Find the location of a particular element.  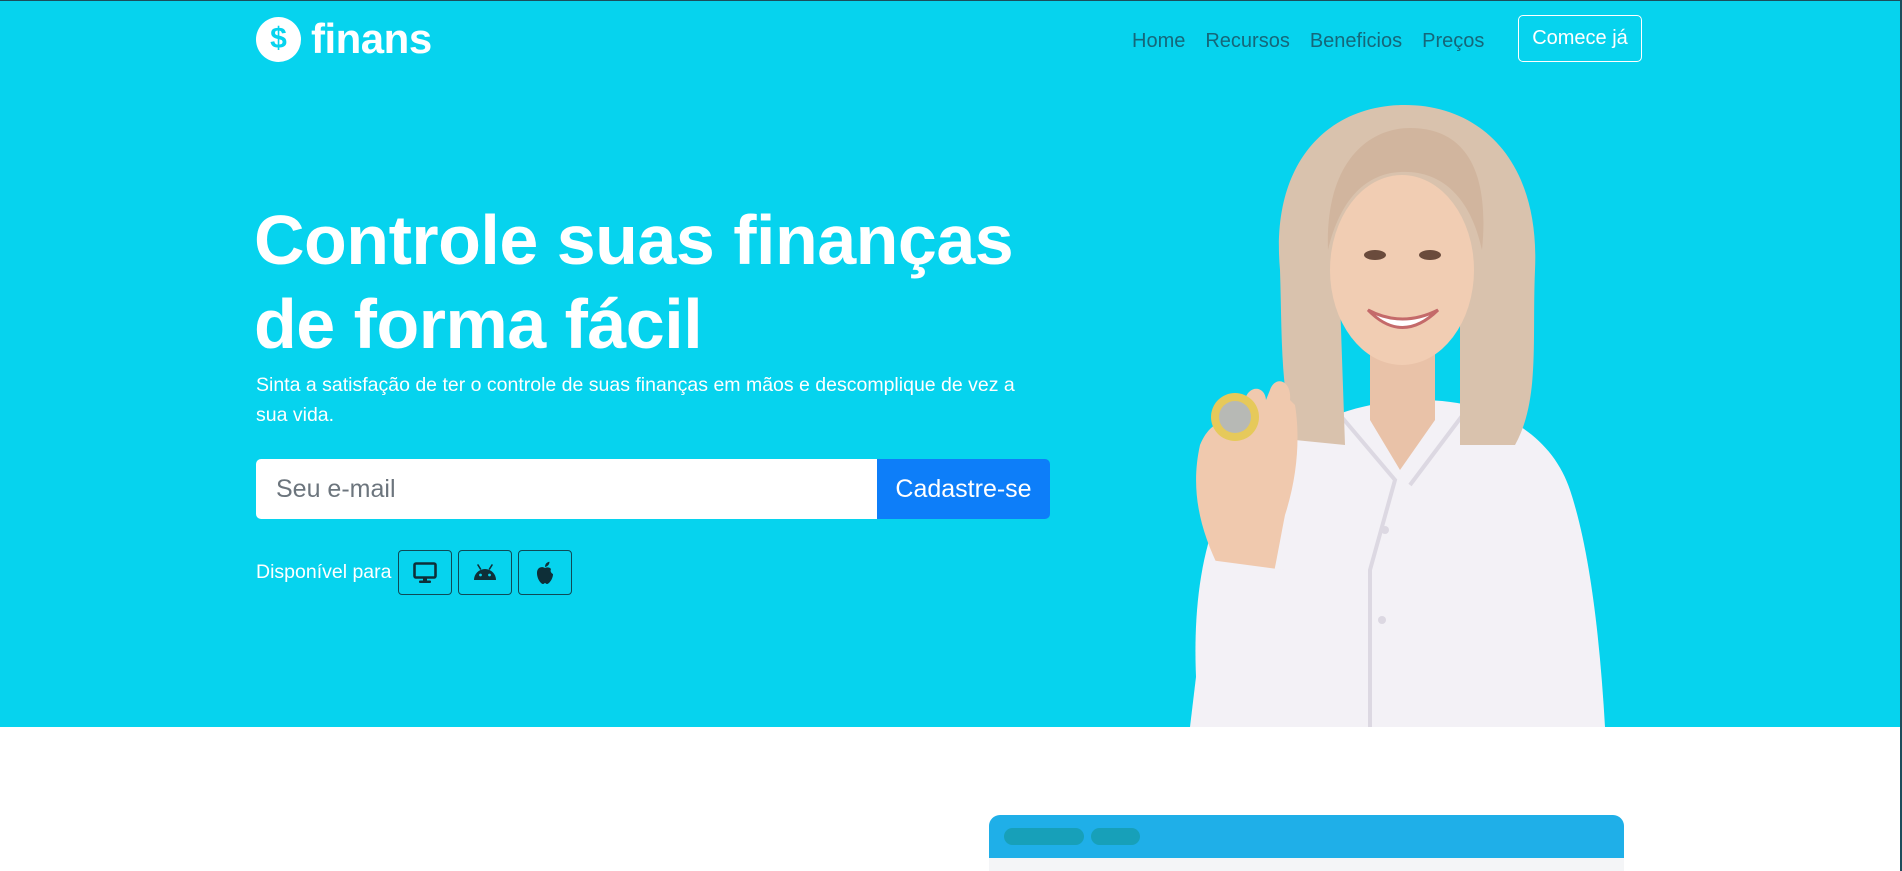

app-preview-card is located at coordinates (1306, 843).